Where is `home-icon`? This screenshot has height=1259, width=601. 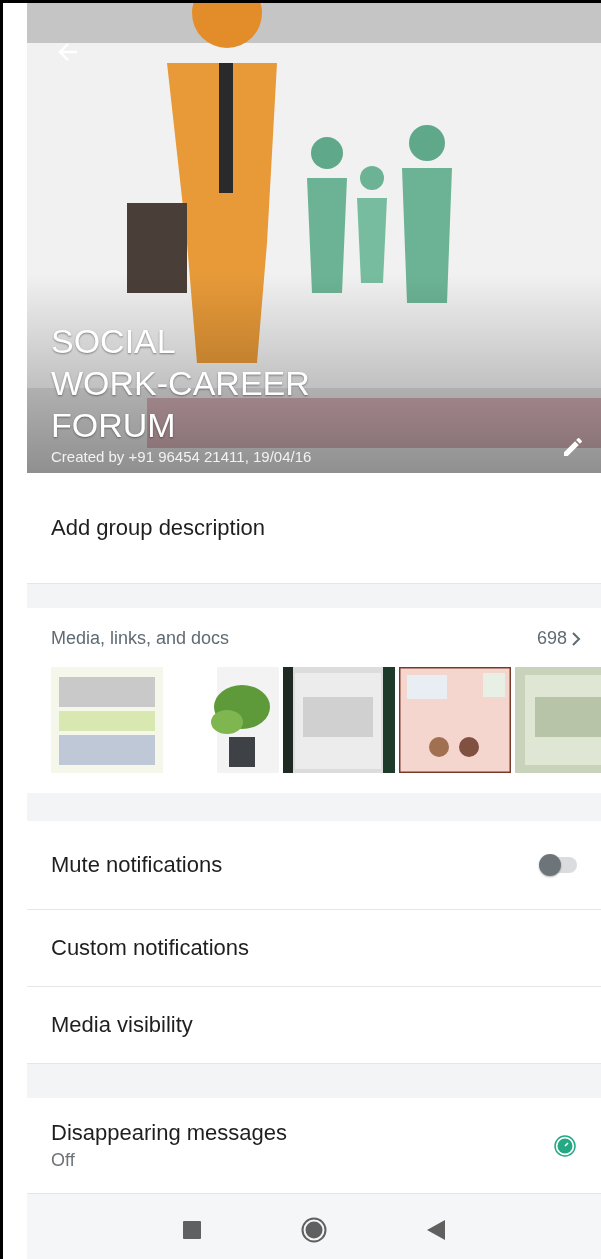
home-icon is located at coordinates (314, 1230).